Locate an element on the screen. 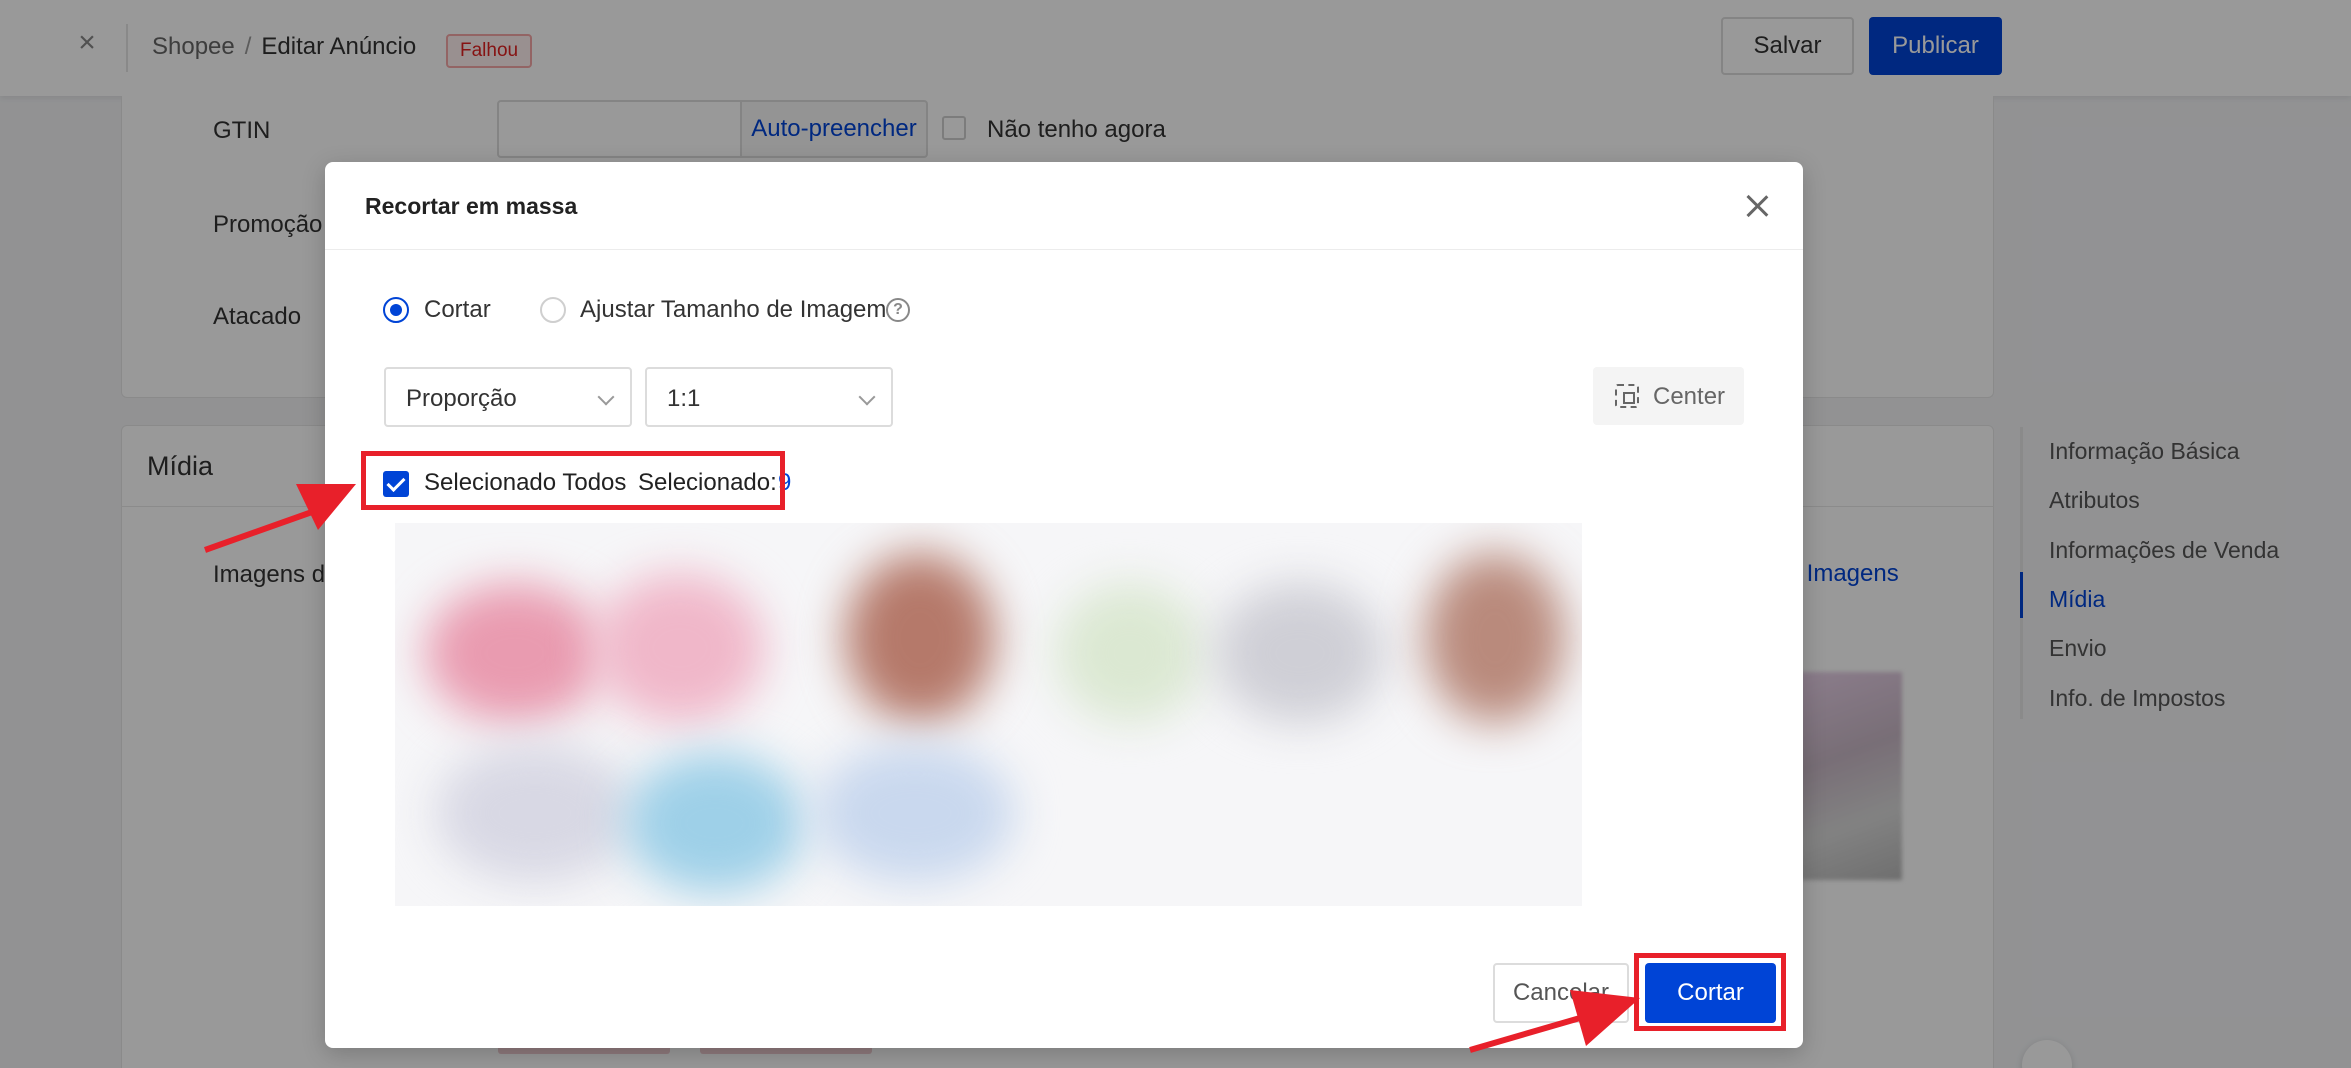 Image resolution: width=2351 pixels, height=1068 pixels. radio-resize-label: Ajustar Tamanho de Imagem is located at coordinates (733, 310).